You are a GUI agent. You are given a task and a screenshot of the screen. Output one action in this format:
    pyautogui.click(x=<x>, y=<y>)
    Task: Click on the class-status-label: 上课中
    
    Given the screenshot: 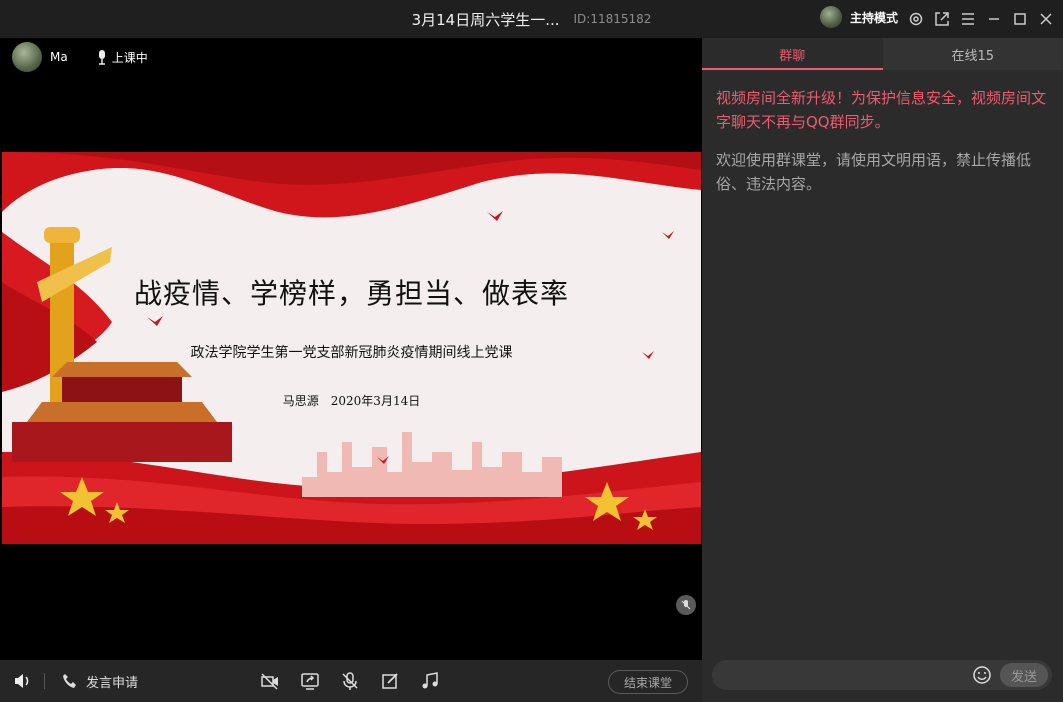 What is the action you would take?
    pyautogui.click(x=129, y=57)
    